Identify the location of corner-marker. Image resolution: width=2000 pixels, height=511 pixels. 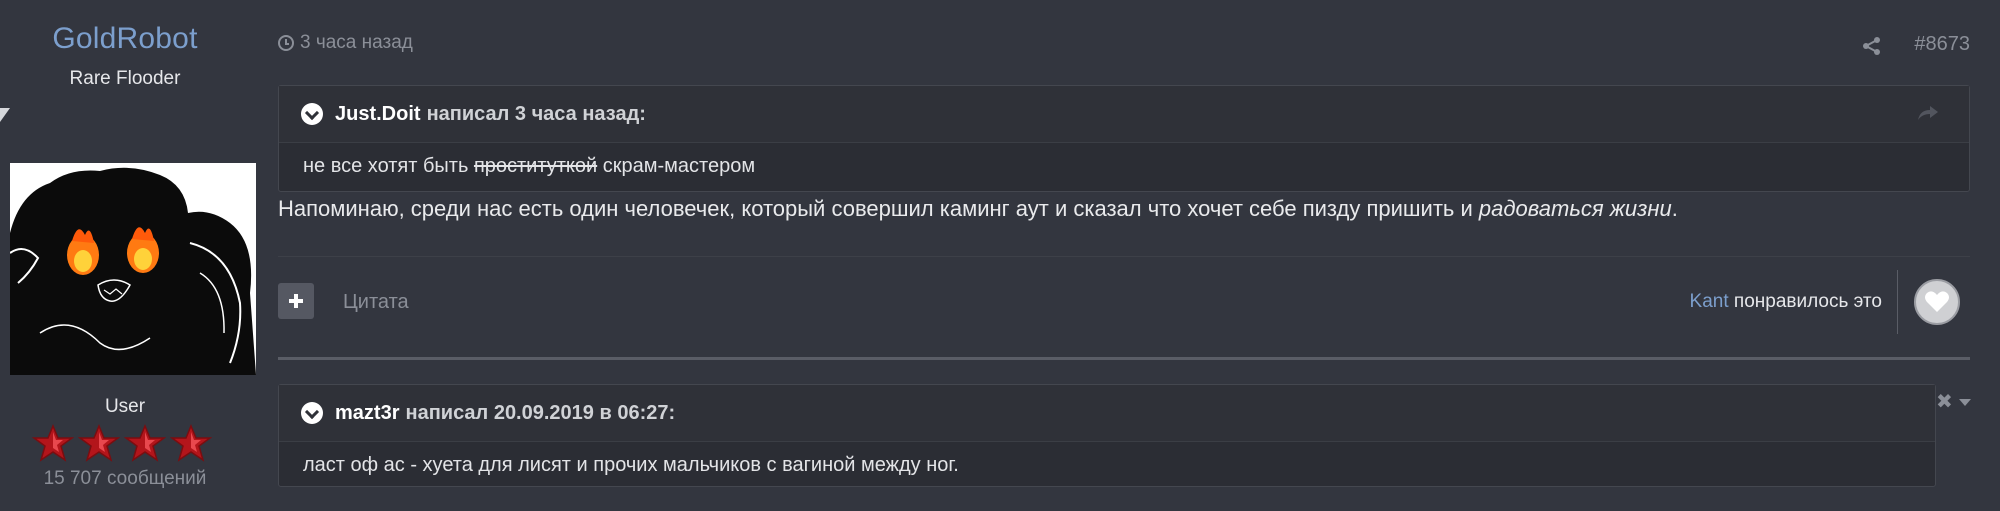
(5, 115).